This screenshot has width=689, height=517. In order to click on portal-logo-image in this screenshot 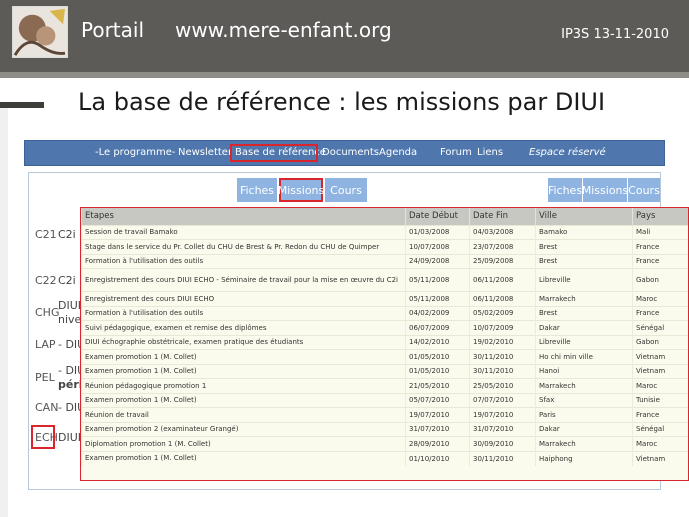, I will do `click(40, 32)`.